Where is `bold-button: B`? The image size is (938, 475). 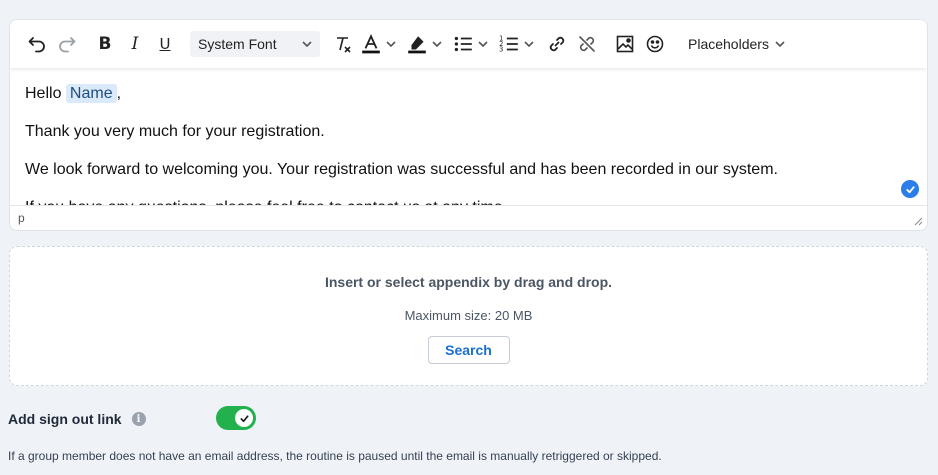
bold-button: B is located at coordinates (105, 44).